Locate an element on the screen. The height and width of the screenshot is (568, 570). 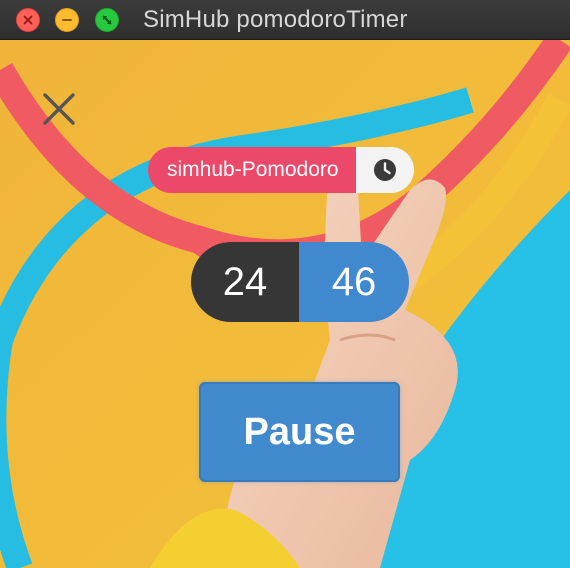
timer-minutes: 24 is located at coordinates (245, 282).